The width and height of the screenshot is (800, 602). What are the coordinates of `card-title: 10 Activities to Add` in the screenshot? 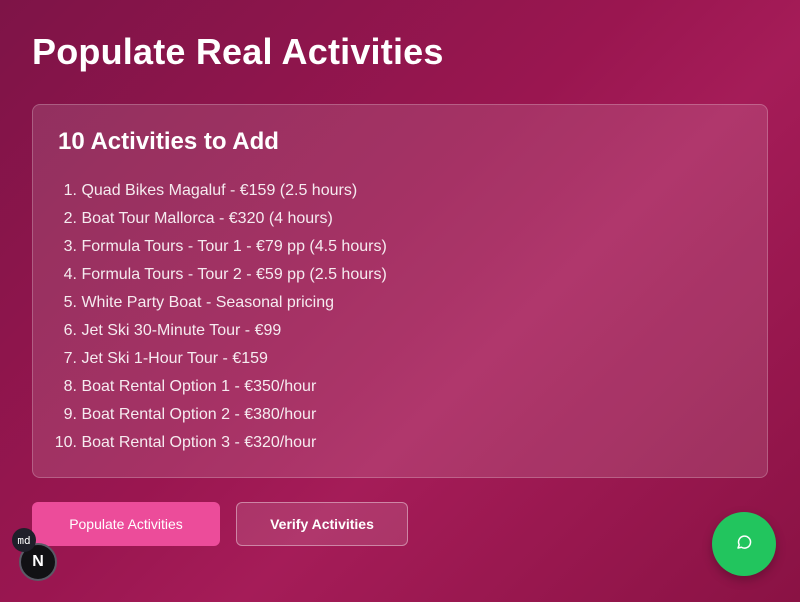 It's located at (168, 141).